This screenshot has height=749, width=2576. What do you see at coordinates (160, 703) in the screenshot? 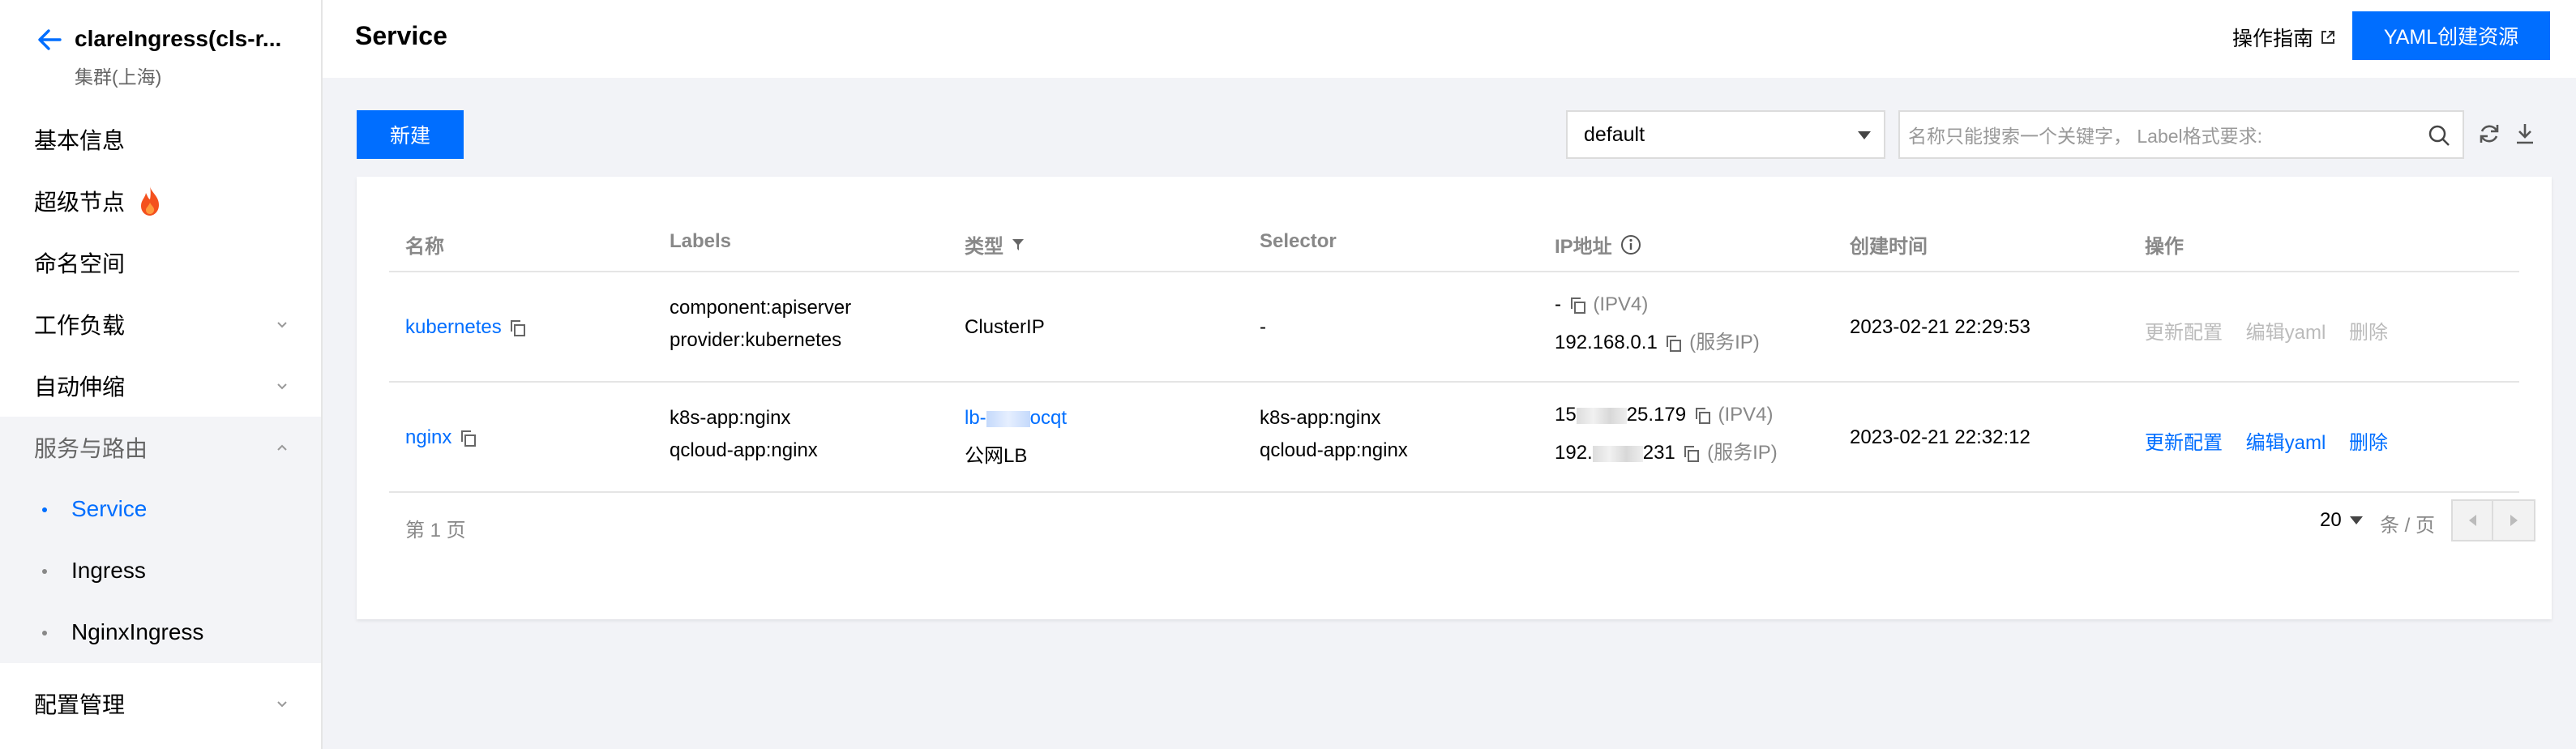
I see `sidebar-item-config: 配置管理` at bounding box center [160, 703].